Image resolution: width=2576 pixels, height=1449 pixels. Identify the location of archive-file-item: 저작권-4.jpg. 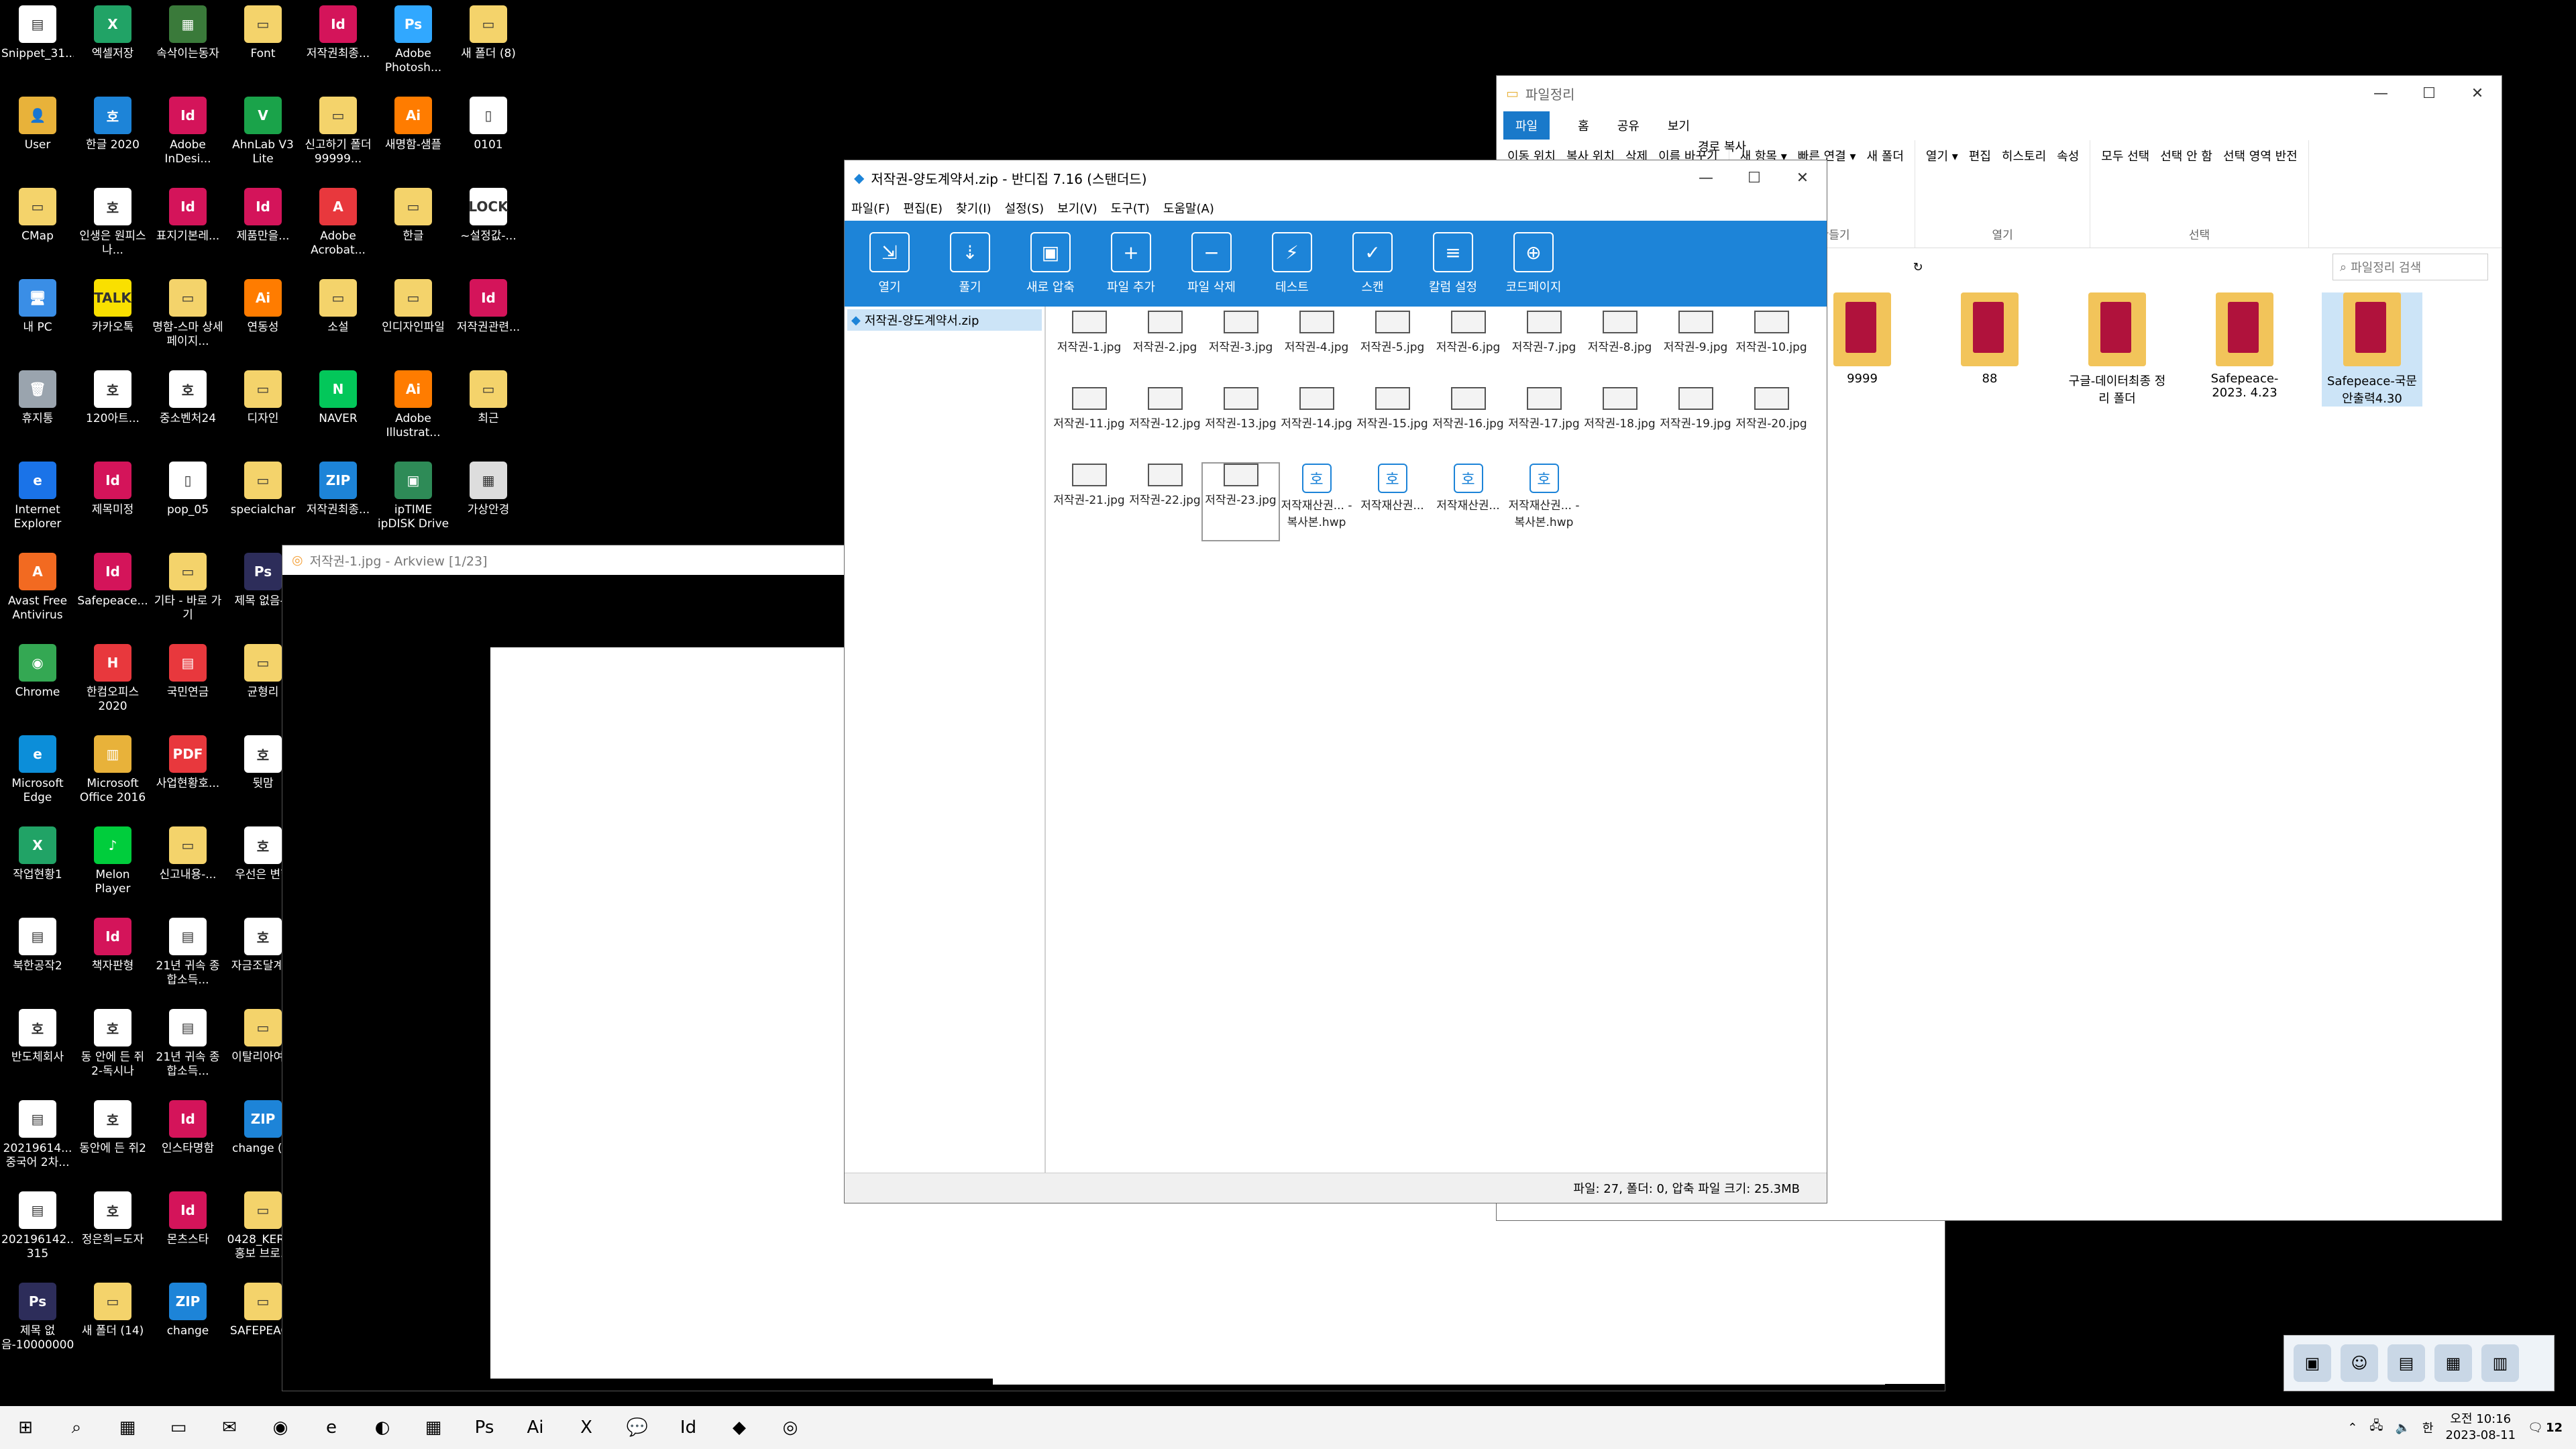
(1316, 349).